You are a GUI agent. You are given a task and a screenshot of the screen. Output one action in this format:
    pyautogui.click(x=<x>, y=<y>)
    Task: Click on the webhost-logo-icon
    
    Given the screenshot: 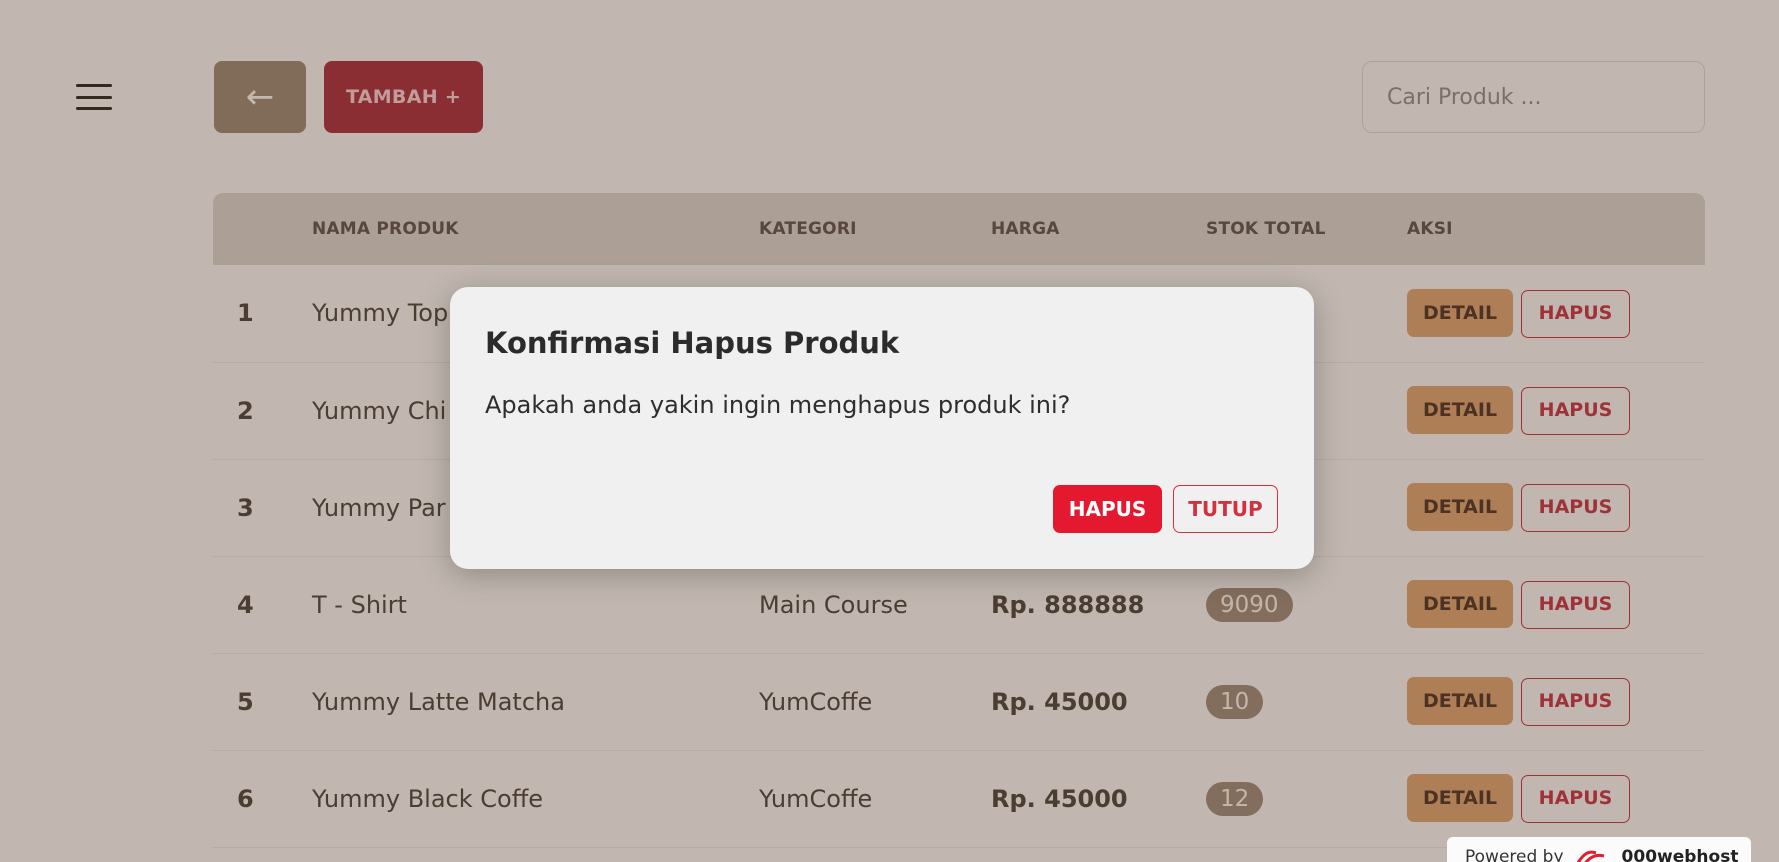 What is the action you would take?
    pyautogui.click(x=1590, y=856)
    